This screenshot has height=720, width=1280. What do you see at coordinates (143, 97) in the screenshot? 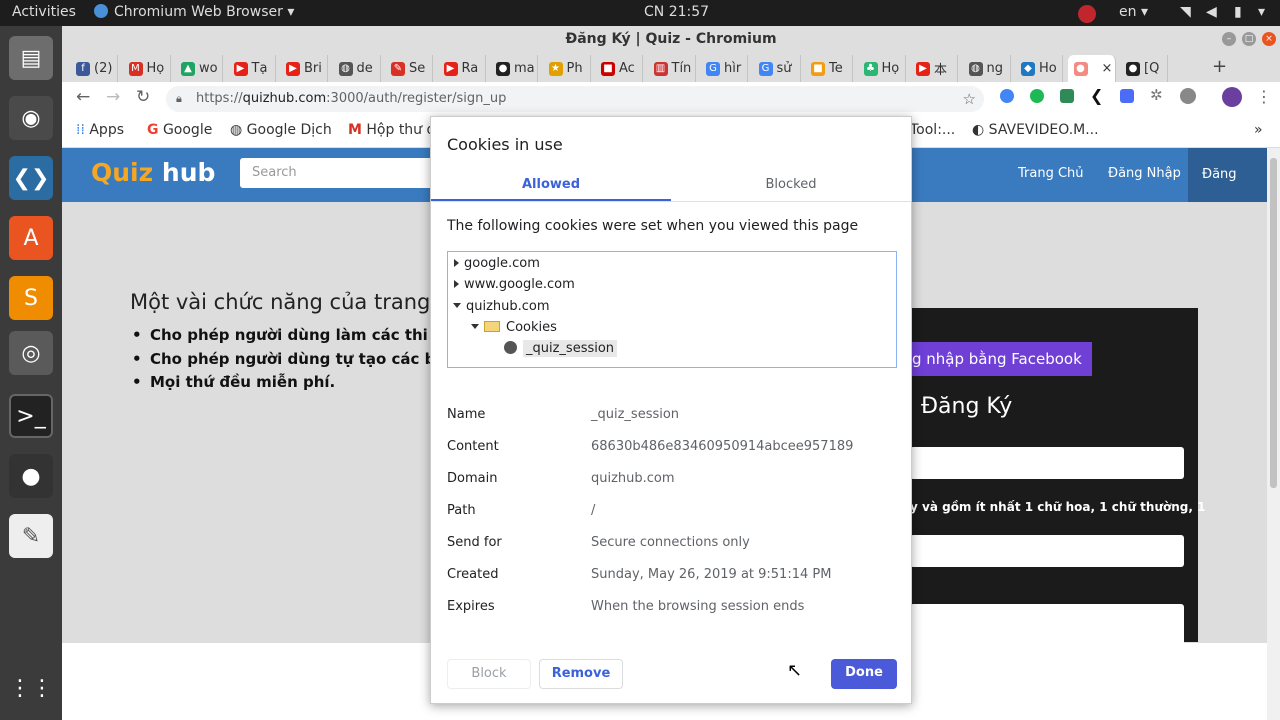
I see `reload-icon: ↻` at bounding box center [143, 97].